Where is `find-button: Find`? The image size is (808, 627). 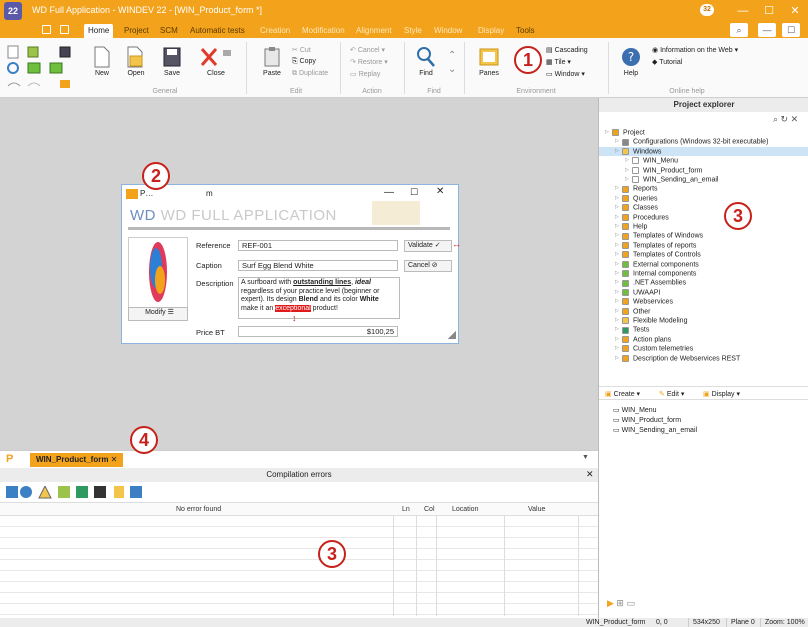 find-button: Find is located at coordinates (426, 61).